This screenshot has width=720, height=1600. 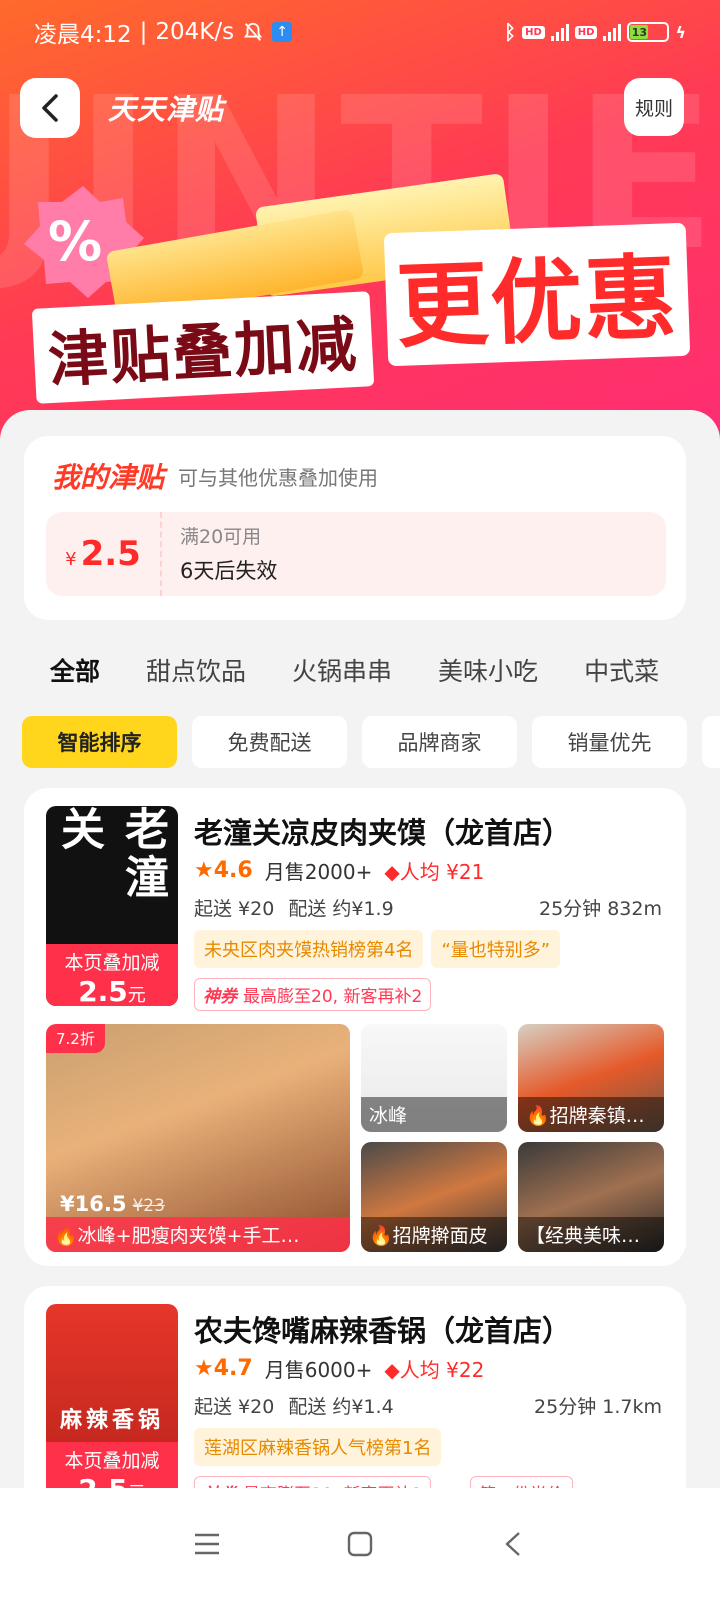 What do you see at coordinates (533, 32) in the screenshot?
I see `hd-icon: HD` at bounding box center [533, 32].